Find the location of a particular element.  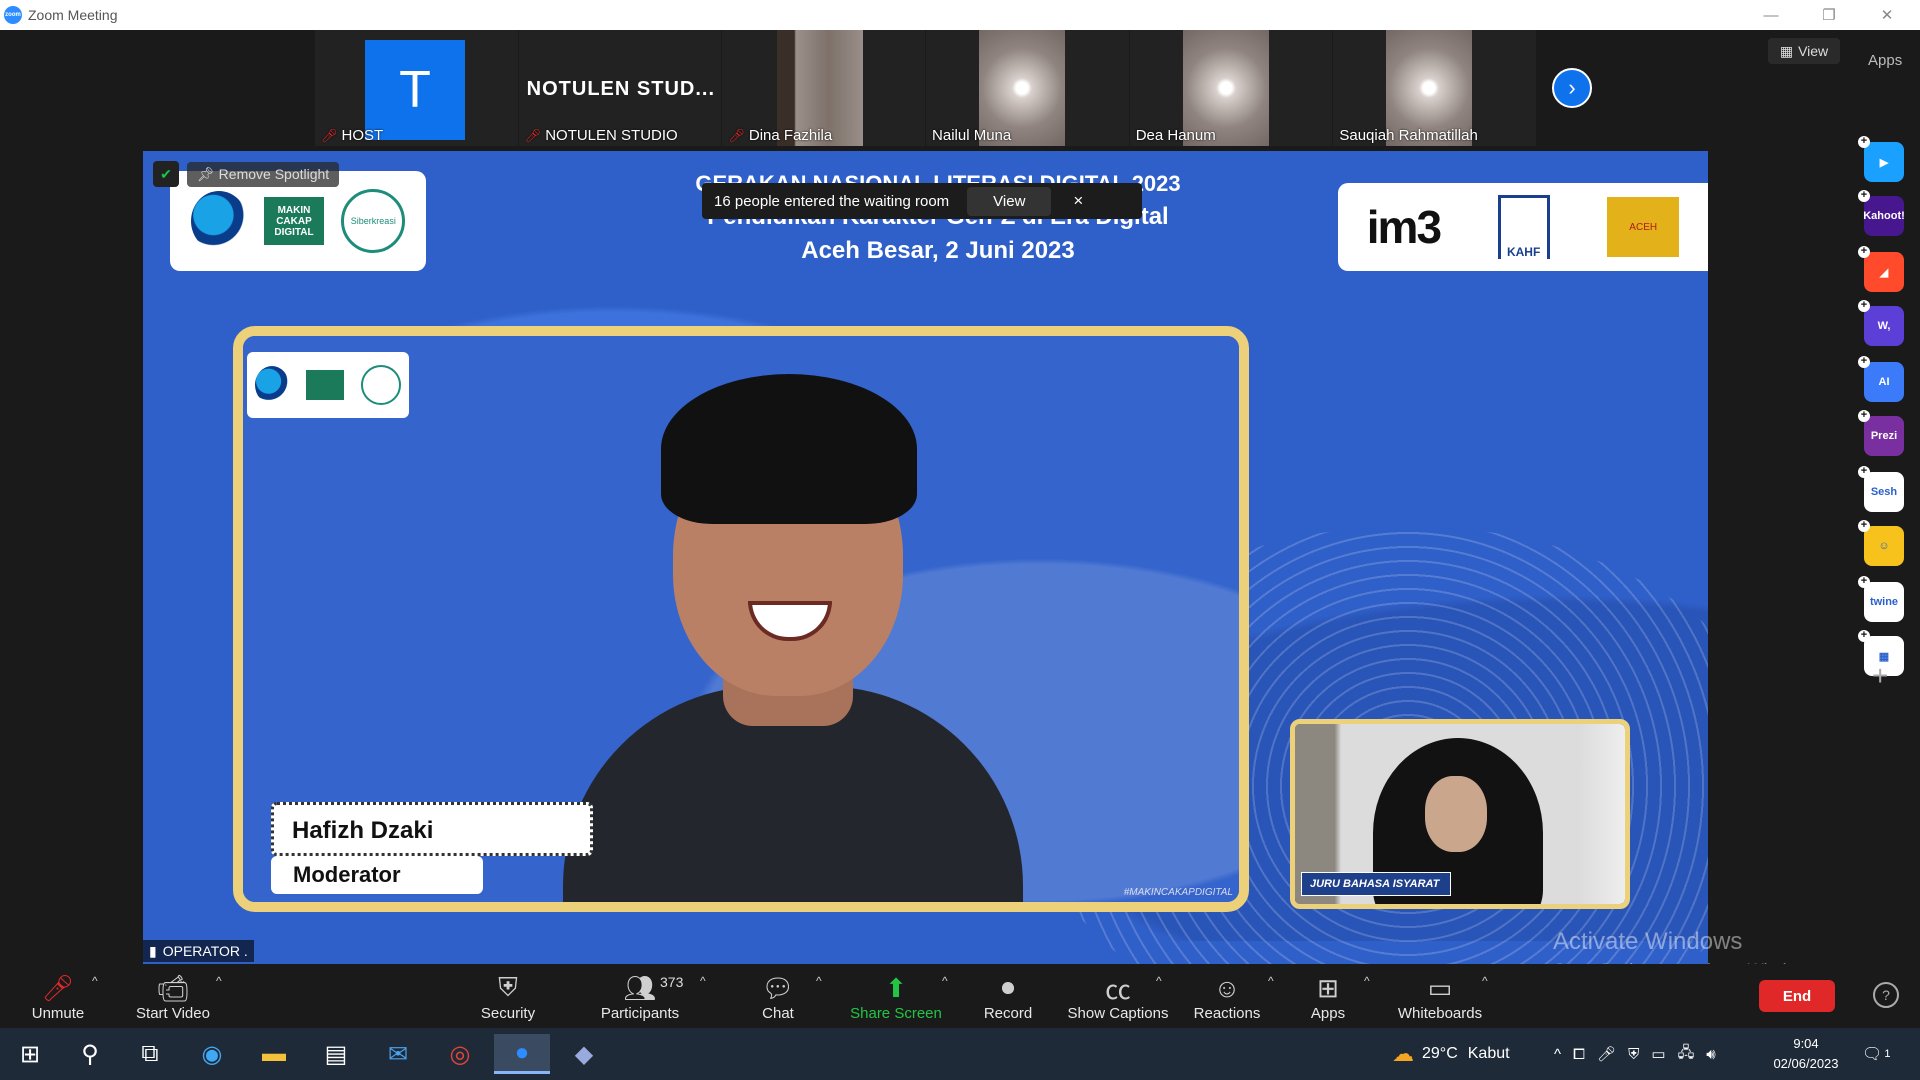

weather-widget: ☁ 29°C Kabut is located at coordinates (1451, 1054).